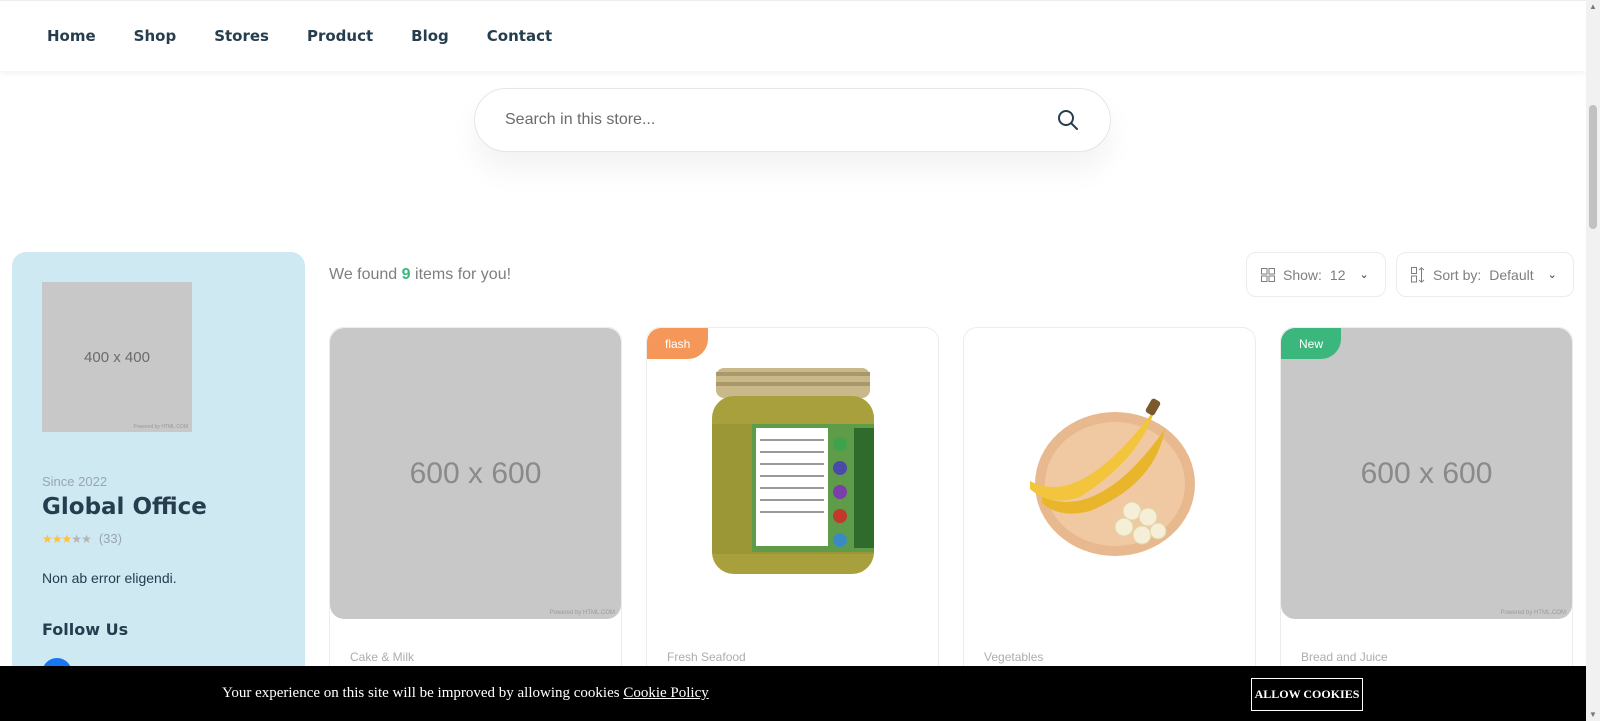 The image size is (1600, 721). What do you see at coordinates (1068, 120) in the screenshot?
I see `search-icon` at bounding box center [1068, 120].